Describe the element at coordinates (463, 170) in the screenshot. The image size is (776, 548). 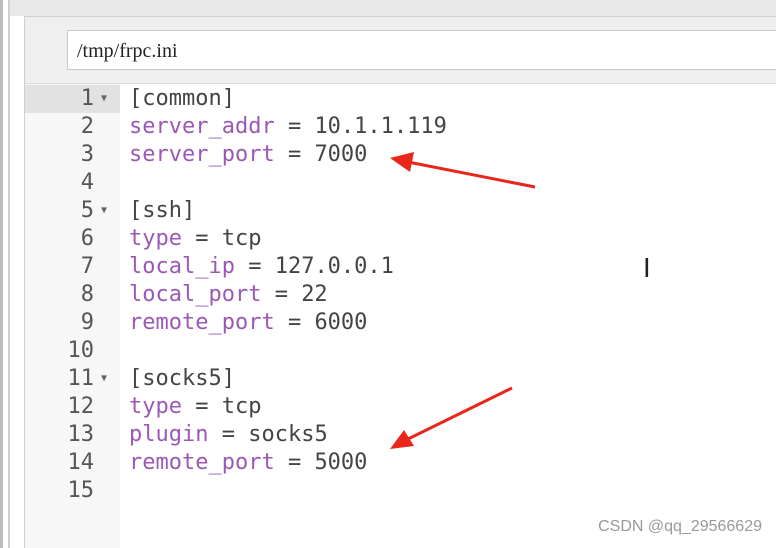
I see `arrow-server-port` at that location.